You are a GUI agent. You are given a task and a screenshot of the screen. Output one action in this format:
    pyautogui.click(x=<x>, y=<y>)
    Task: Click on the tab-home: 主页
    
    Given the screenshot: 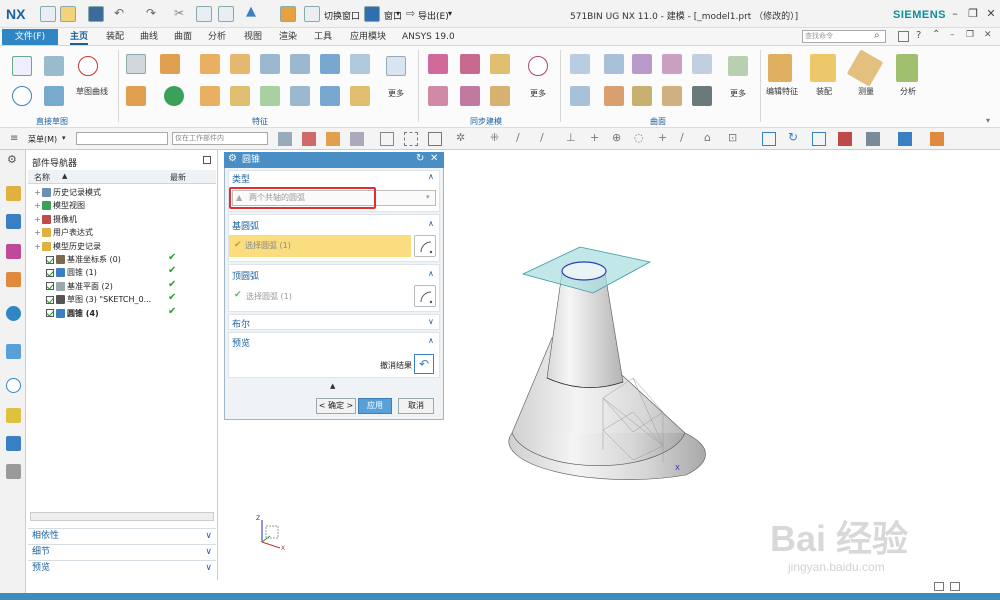 What is the action you would take?
    pyautogui.click(x=79, y=37)
    